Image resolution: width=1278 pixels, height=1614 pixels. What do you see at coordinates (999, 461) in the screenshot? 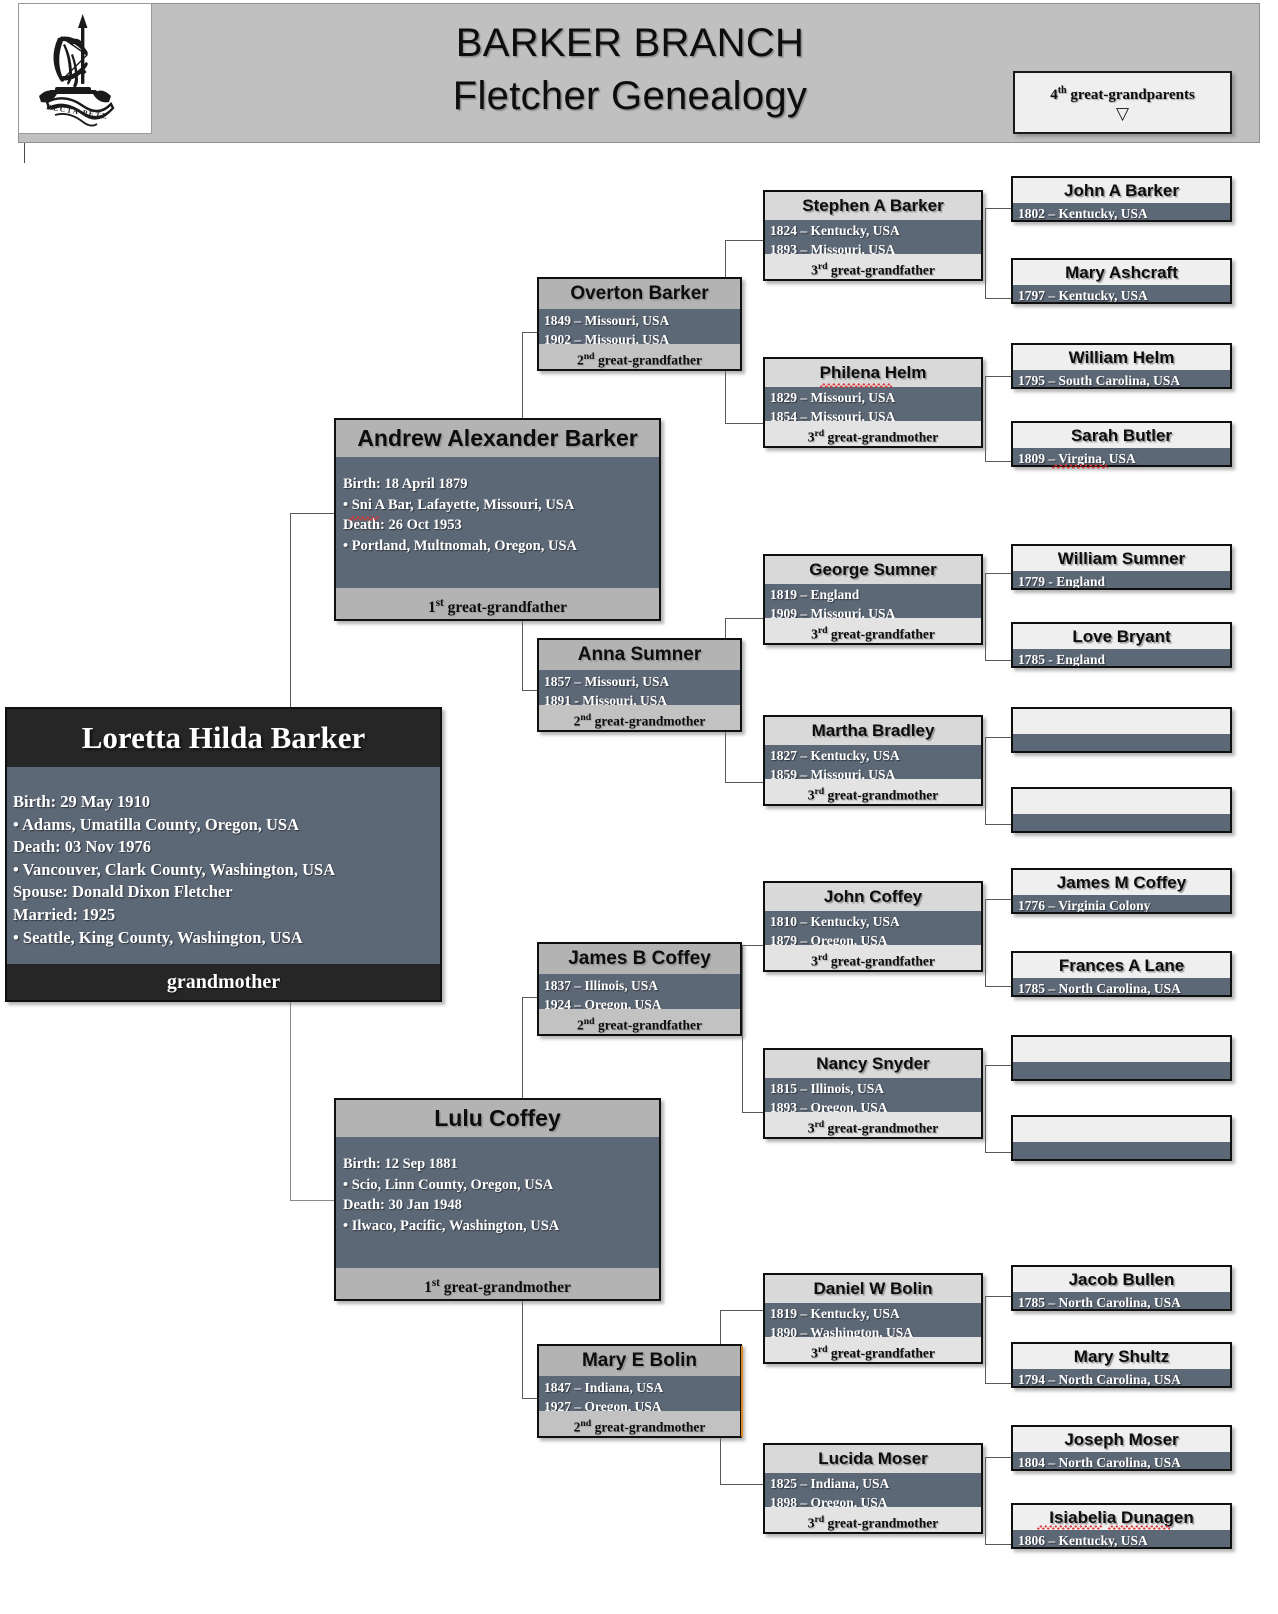
I see `connector-philena-mother-h` at bounding box center [999, 461].